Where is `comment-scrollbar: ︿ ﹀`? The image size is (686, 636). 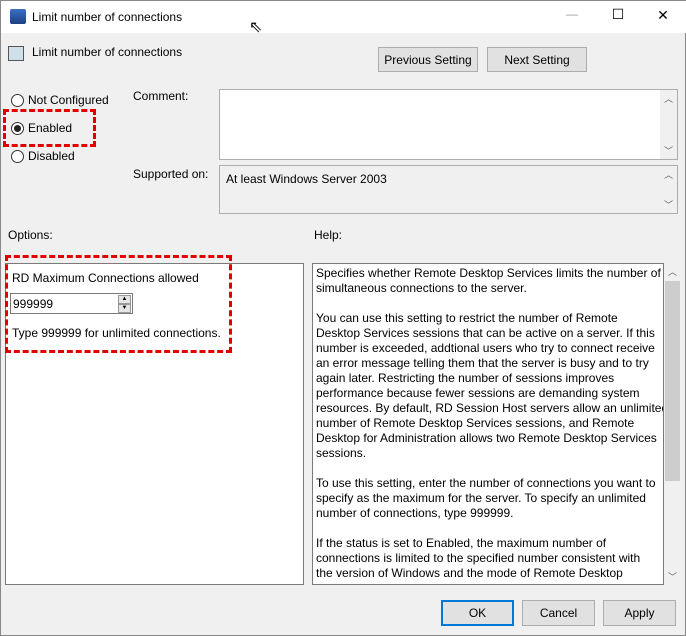 comment-scrollbar: ︿ ﹀ is located at coordinates (668, 124).